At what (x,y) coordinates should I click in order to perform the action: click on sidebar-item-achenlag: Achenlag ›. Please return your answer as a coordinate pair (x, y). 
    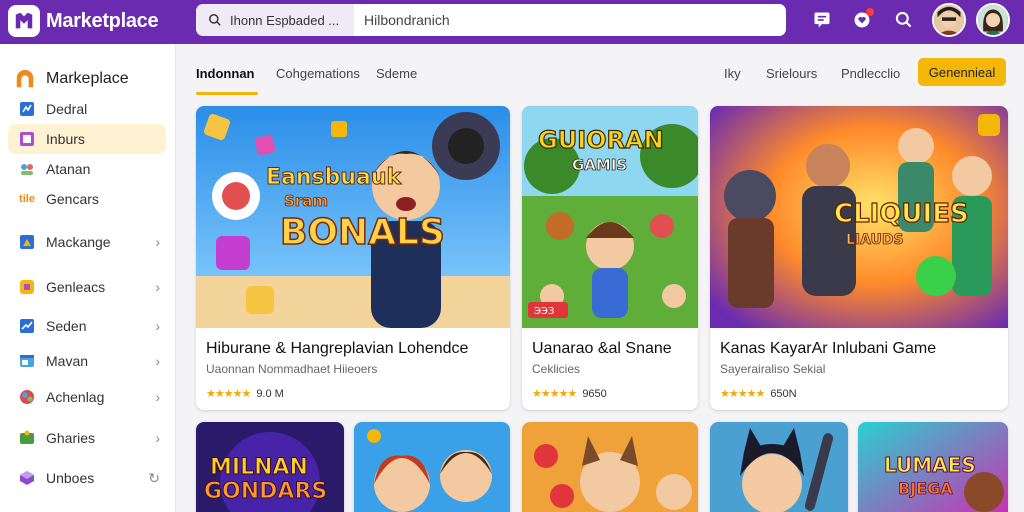
    Looking at the image, I should click on (87, 397).